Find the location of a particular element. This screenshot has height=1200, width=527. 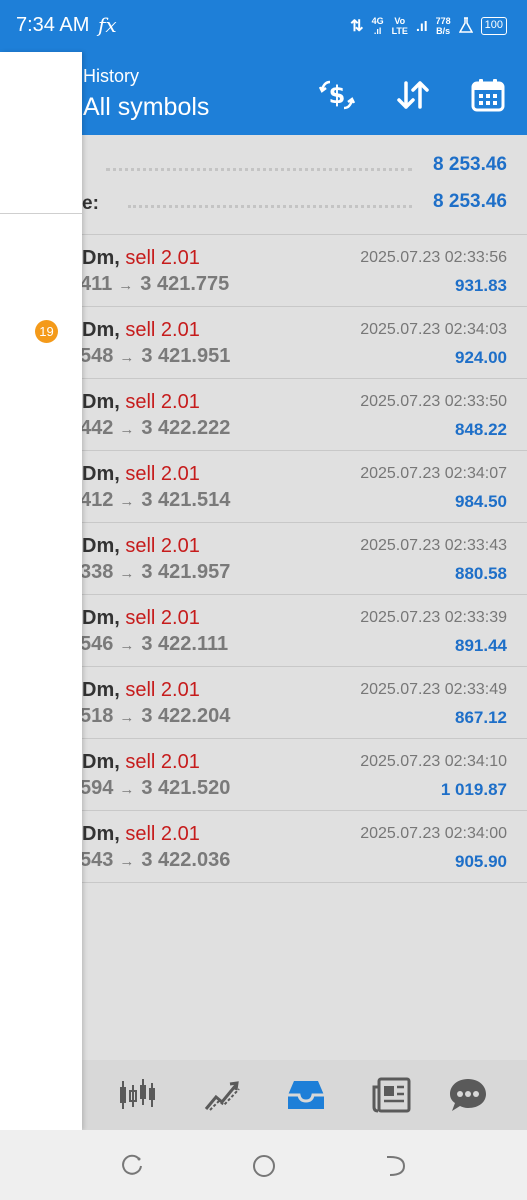

trade-time: 2025.07.23 02:33:49 is located at coordinates (433, 689).